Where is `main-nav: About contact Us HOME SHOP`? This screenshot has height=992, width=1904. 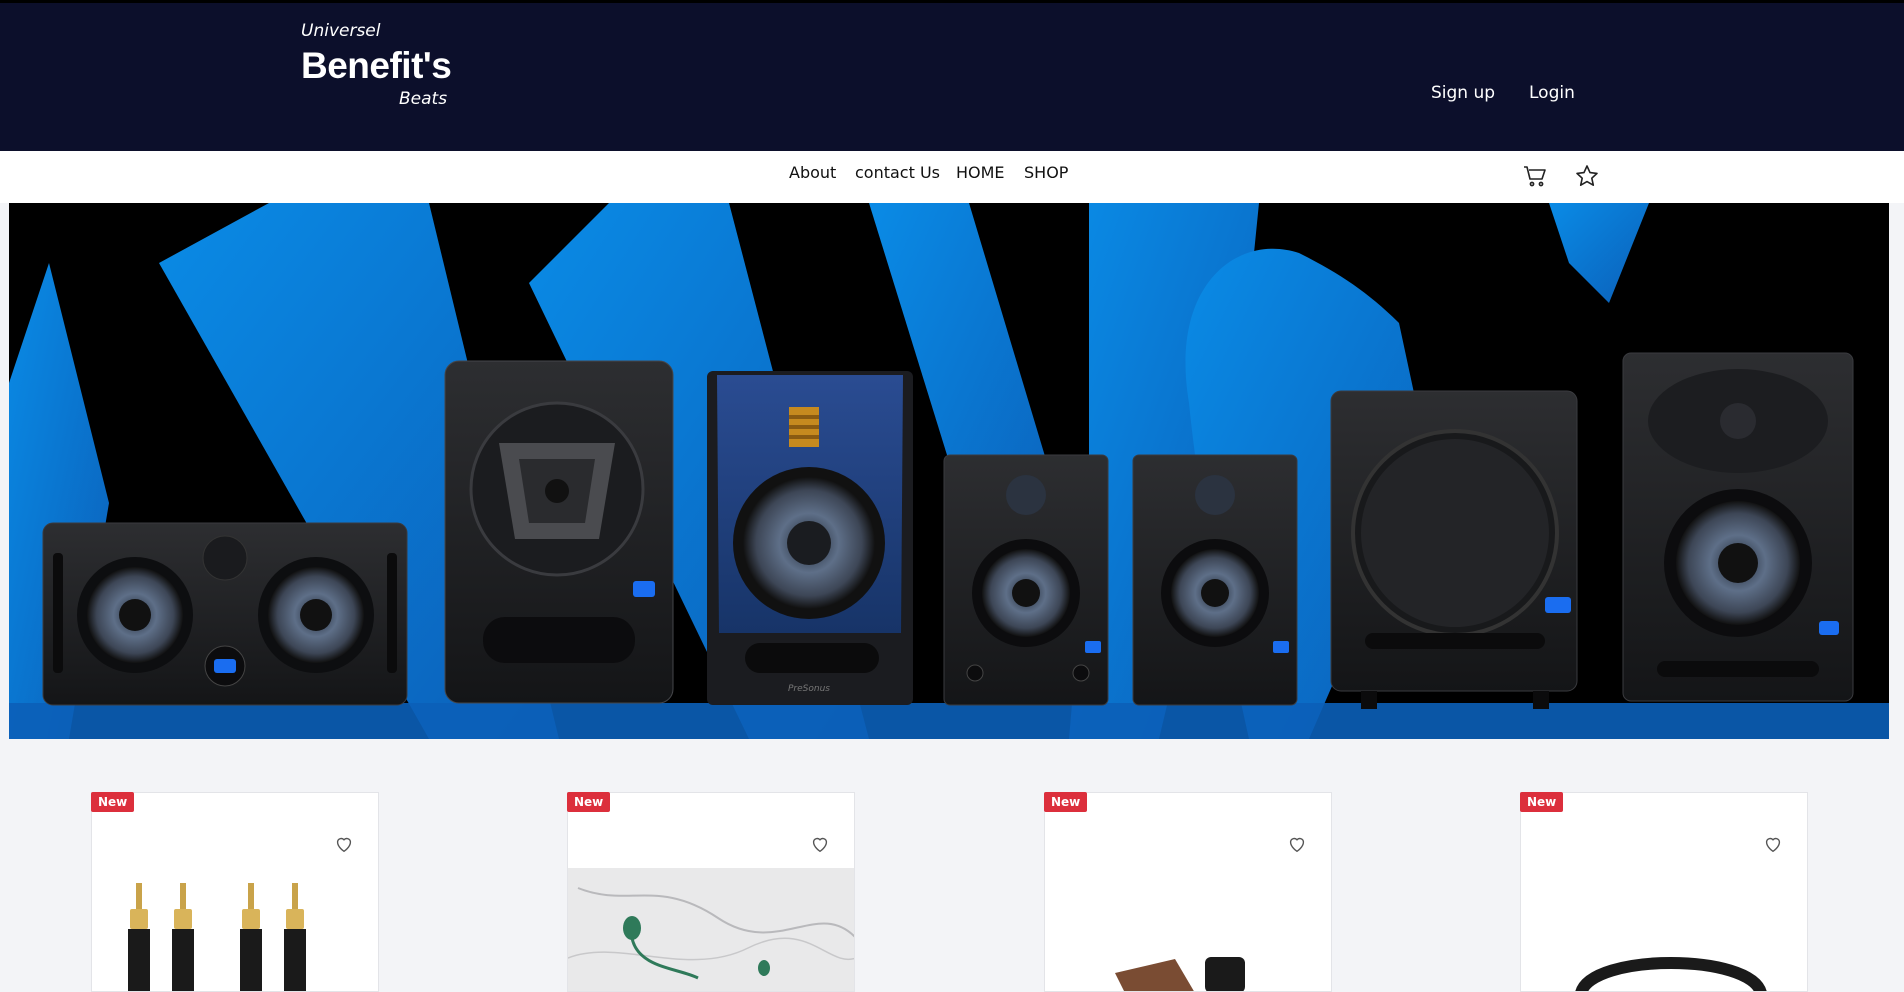
main-nav: About contact Us HOME SHOP is located at coordinates (952, 177).